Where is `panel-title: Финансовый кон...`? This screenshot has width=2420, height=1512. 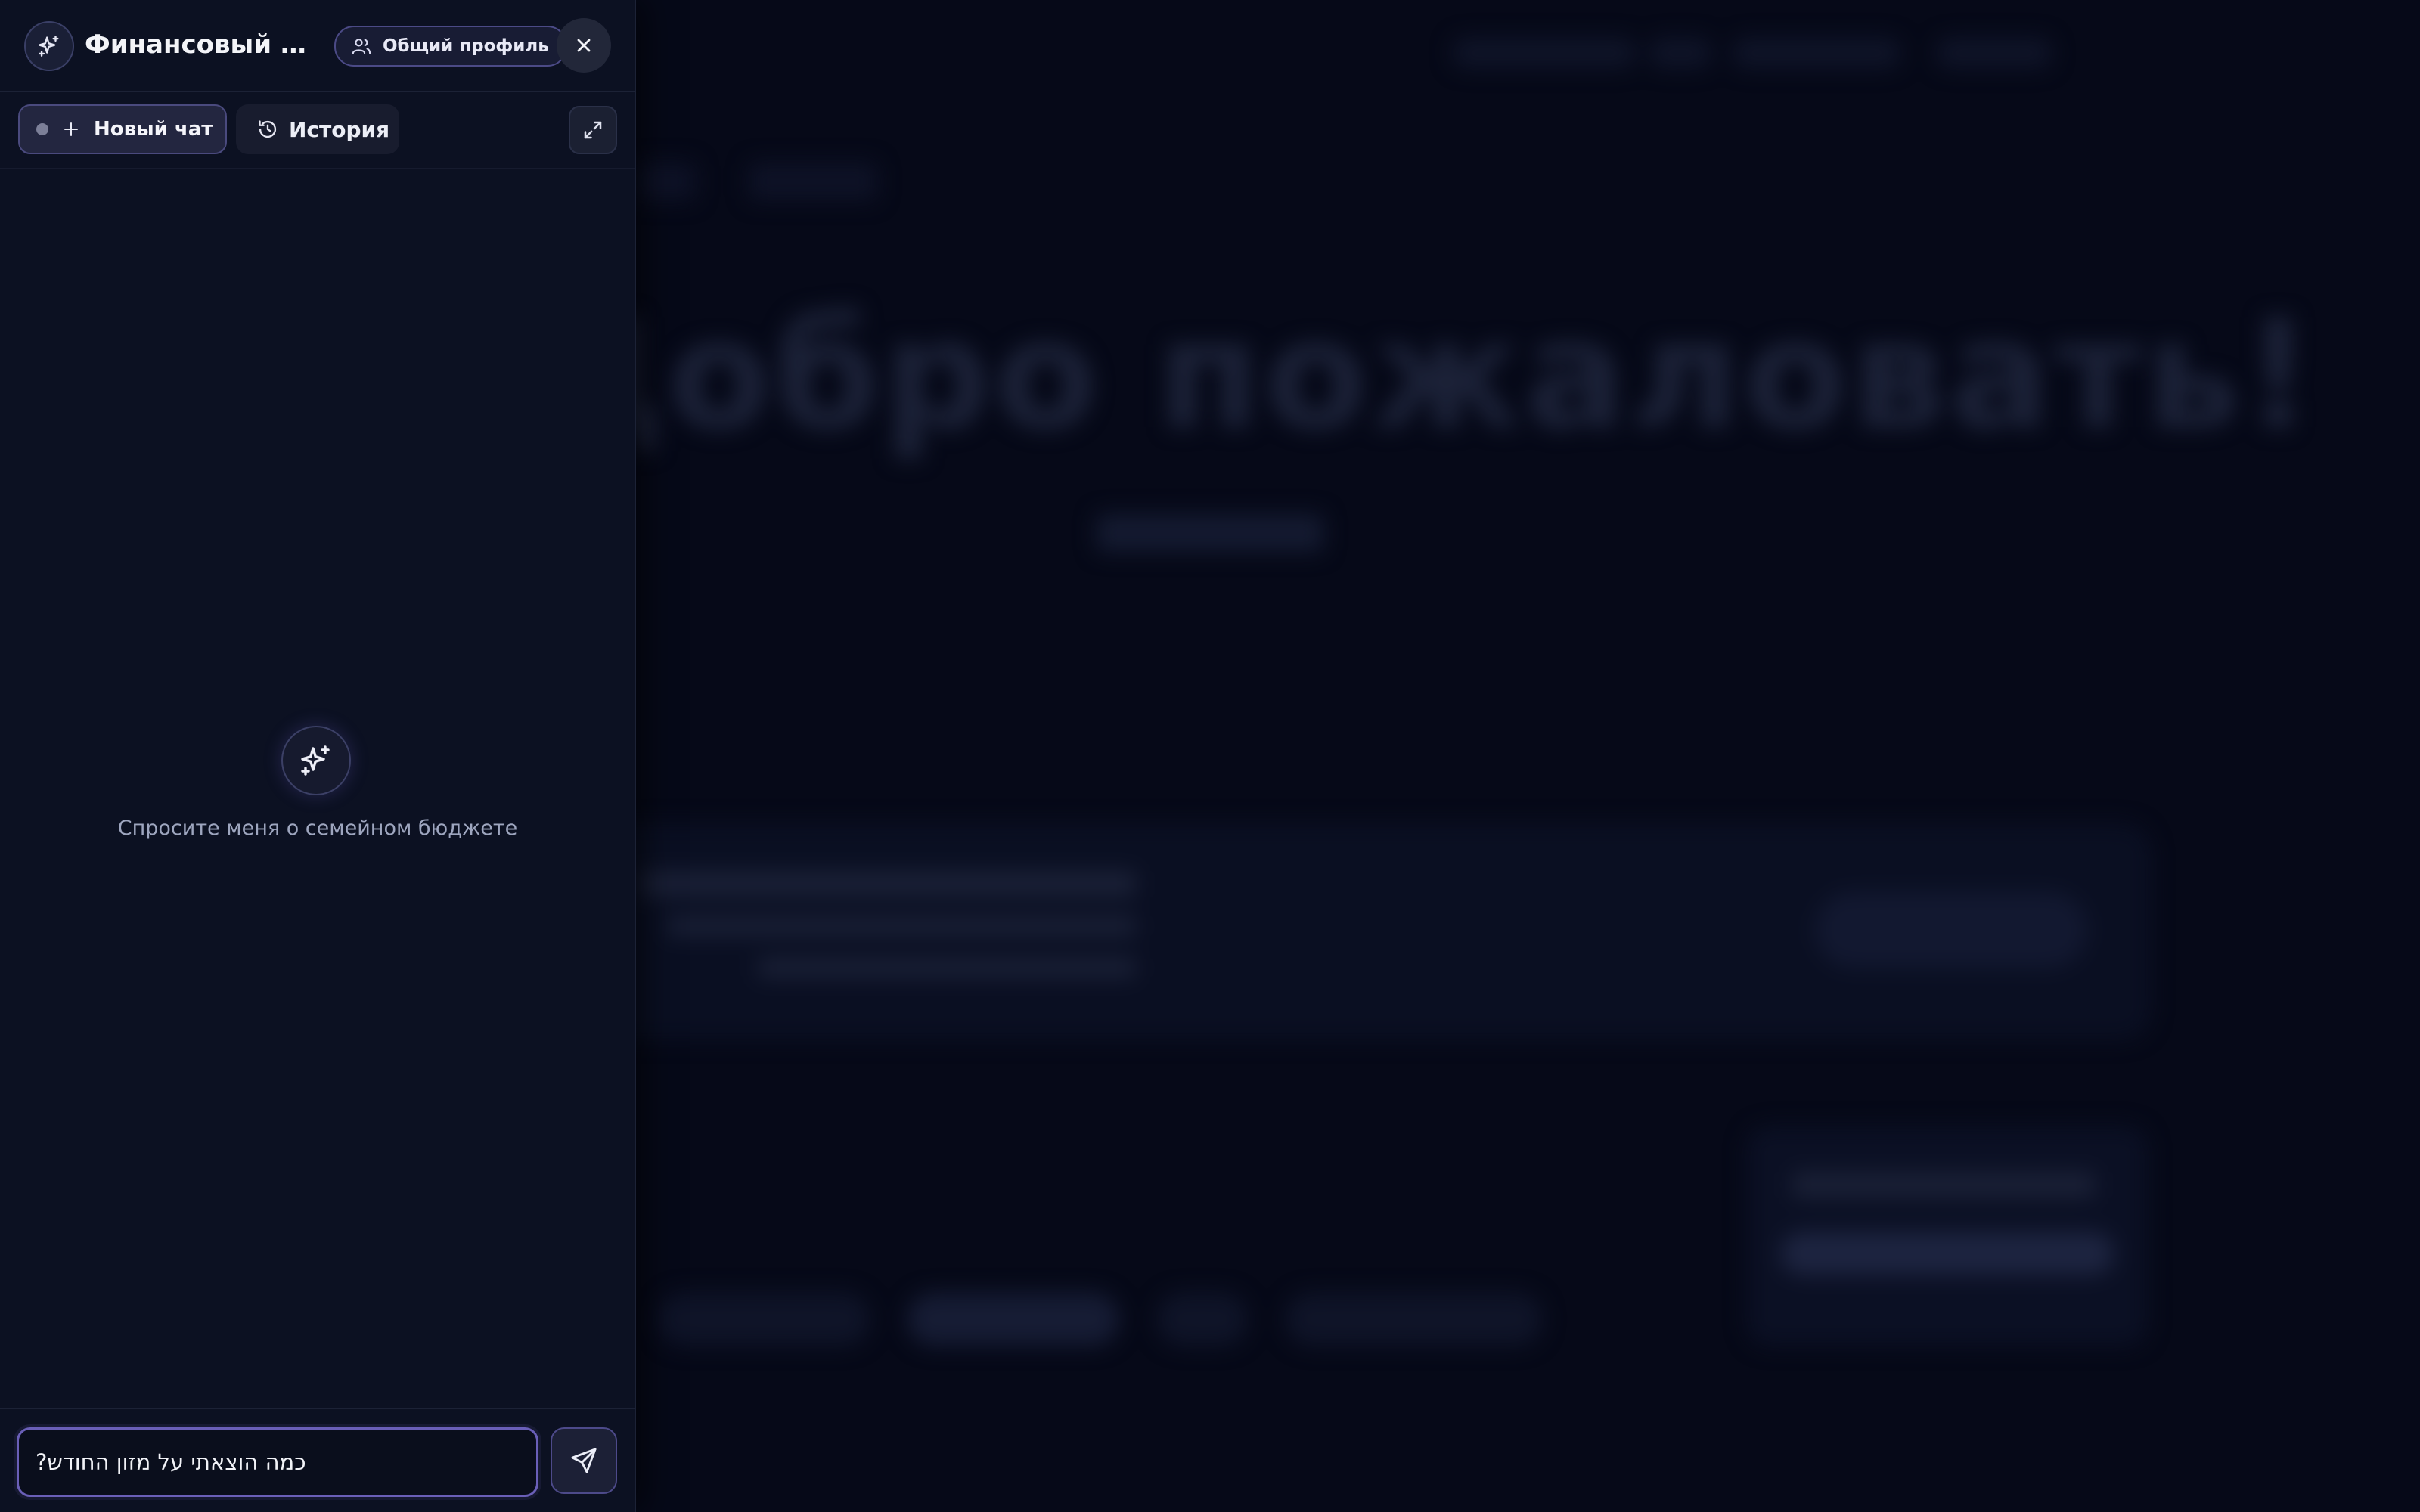
panel-title: Финансовый кон... is located at coordinates (202, 44).